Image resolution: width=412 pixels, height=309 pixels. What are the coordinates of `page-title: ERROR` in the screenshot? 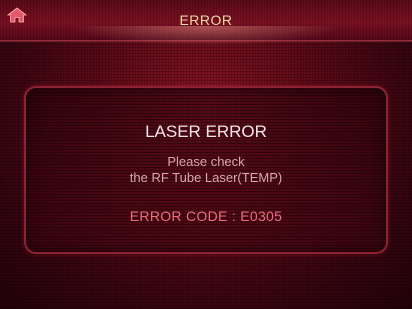 It's located at (206, 20).